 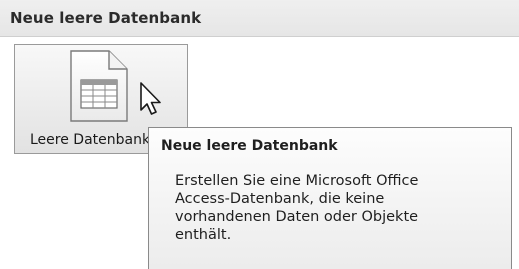 I want to click on tooltip-line: enthält., so click(x=203, y=235).